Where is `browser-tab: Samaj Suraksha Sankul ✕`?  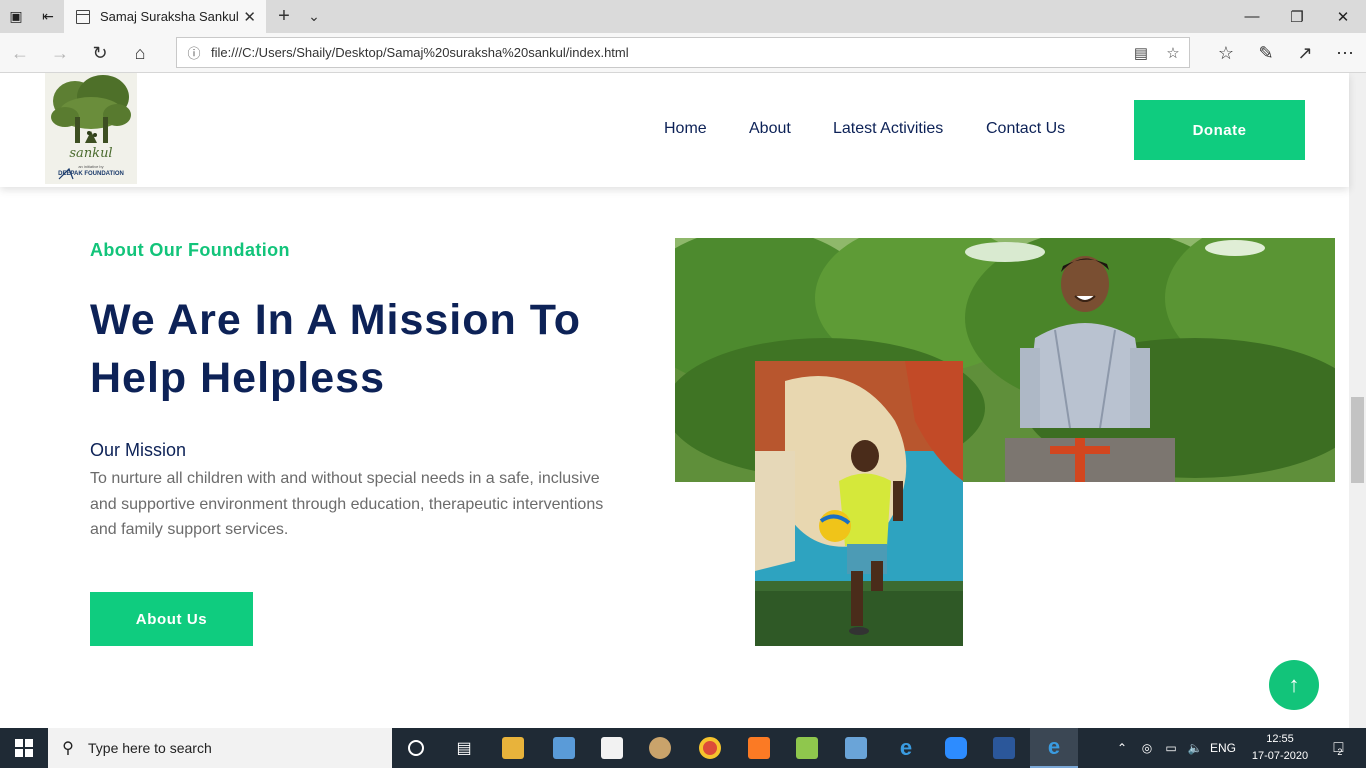 browser-tab: Samaj Suraksha Sankul ✕ is located at coordinates (165, 16).